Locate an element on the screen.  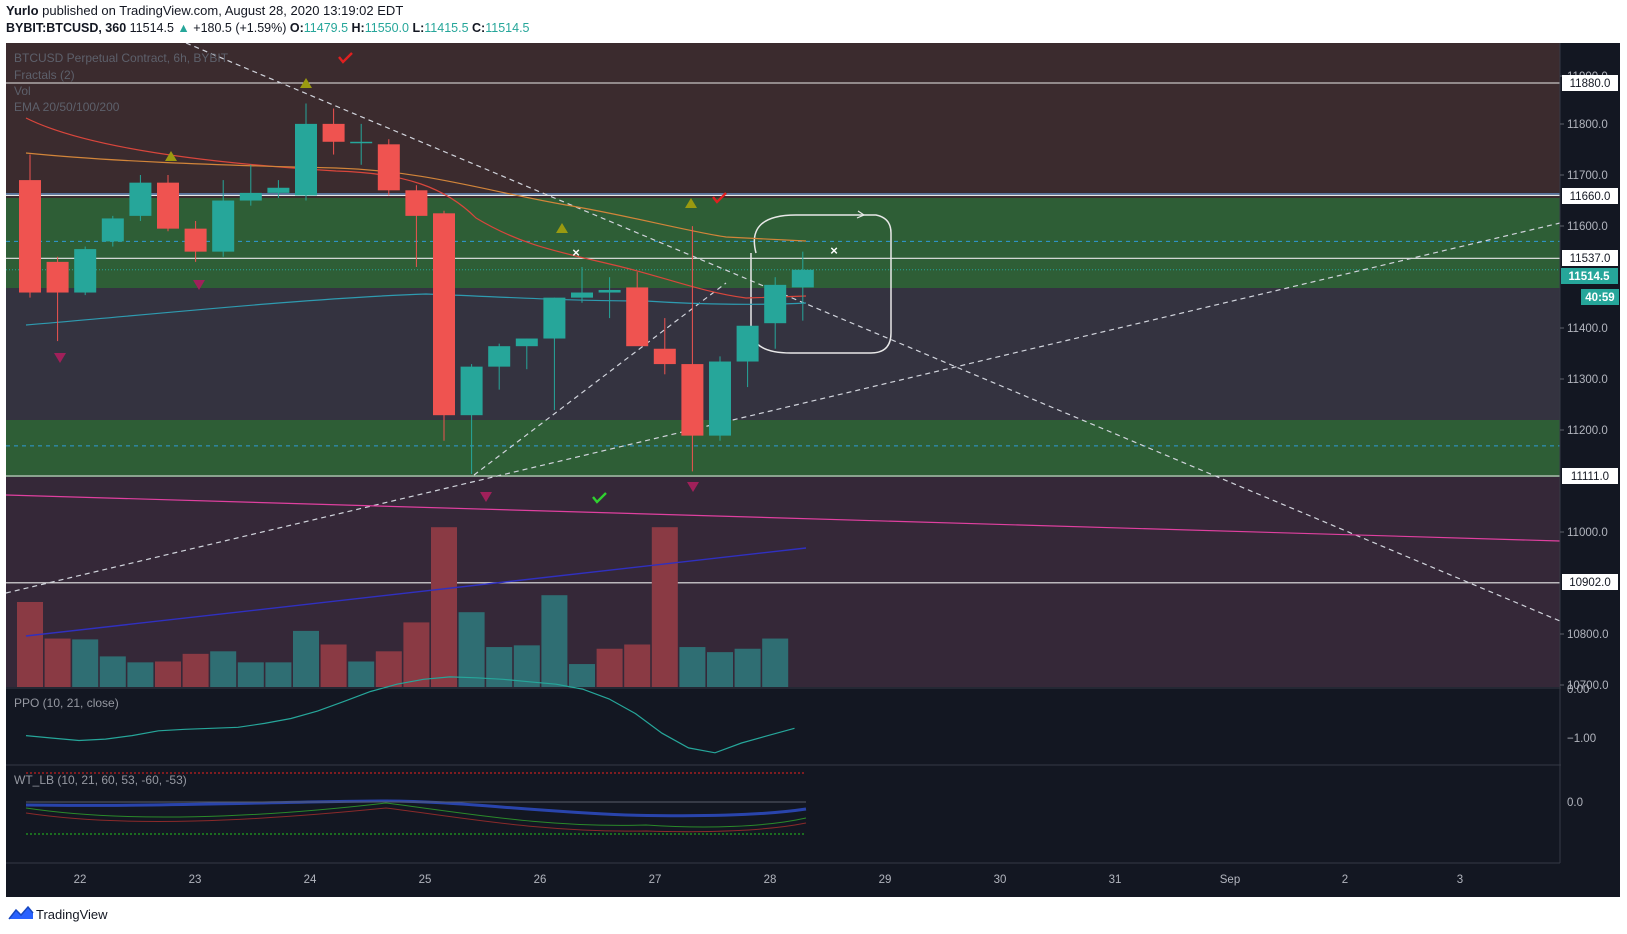
up-triangle-icon: ▲ is located at coordinates (183, 28).